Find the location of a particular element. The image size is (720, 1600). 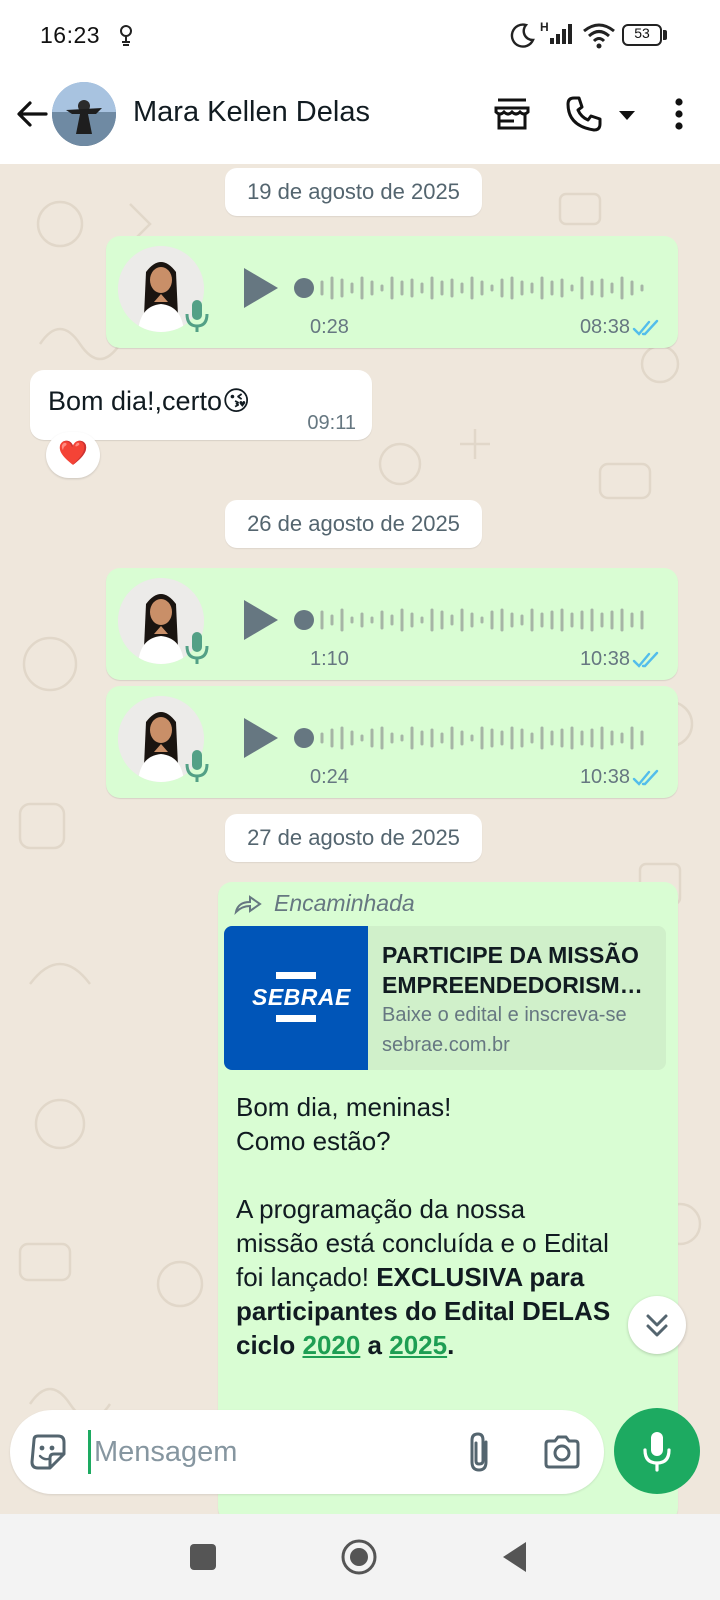

body-line: missão está concluída e o Edital is located at coordinates (422, 1243).